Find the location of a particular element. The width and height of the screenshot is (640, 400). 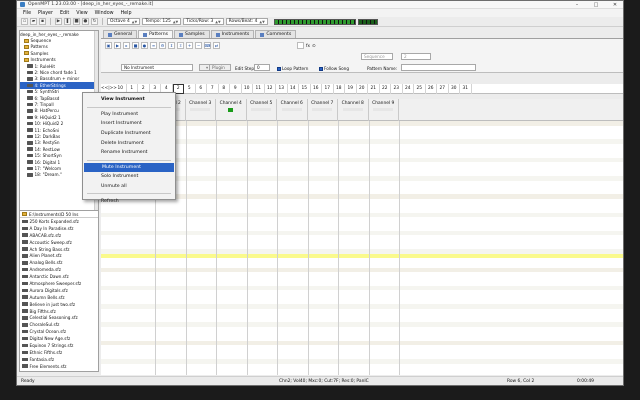

context-menu-item: Unmute all is located at coordinates (129, 187).